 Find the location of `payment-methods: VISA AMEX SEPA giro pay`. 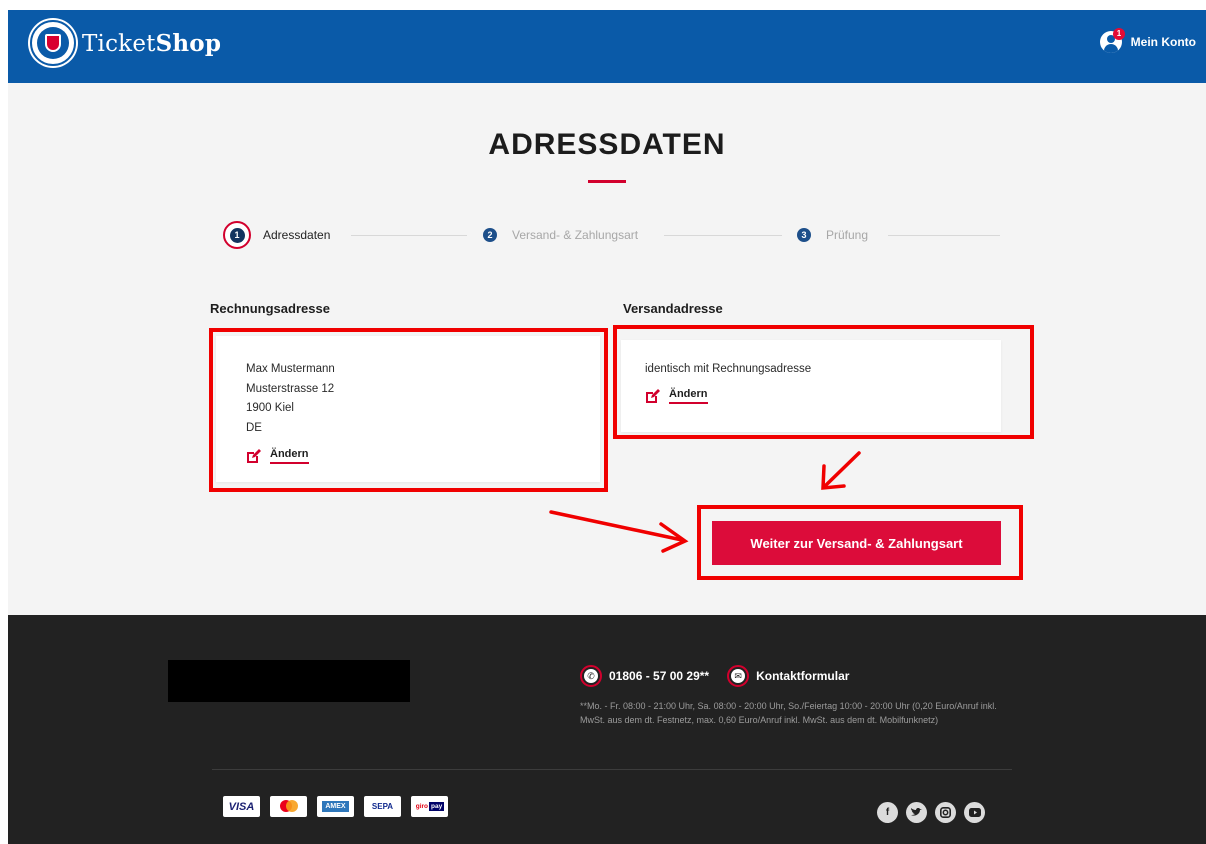

payment-methods: VISA AMEX SEPA giro pay is located at coordinates (340, 806).